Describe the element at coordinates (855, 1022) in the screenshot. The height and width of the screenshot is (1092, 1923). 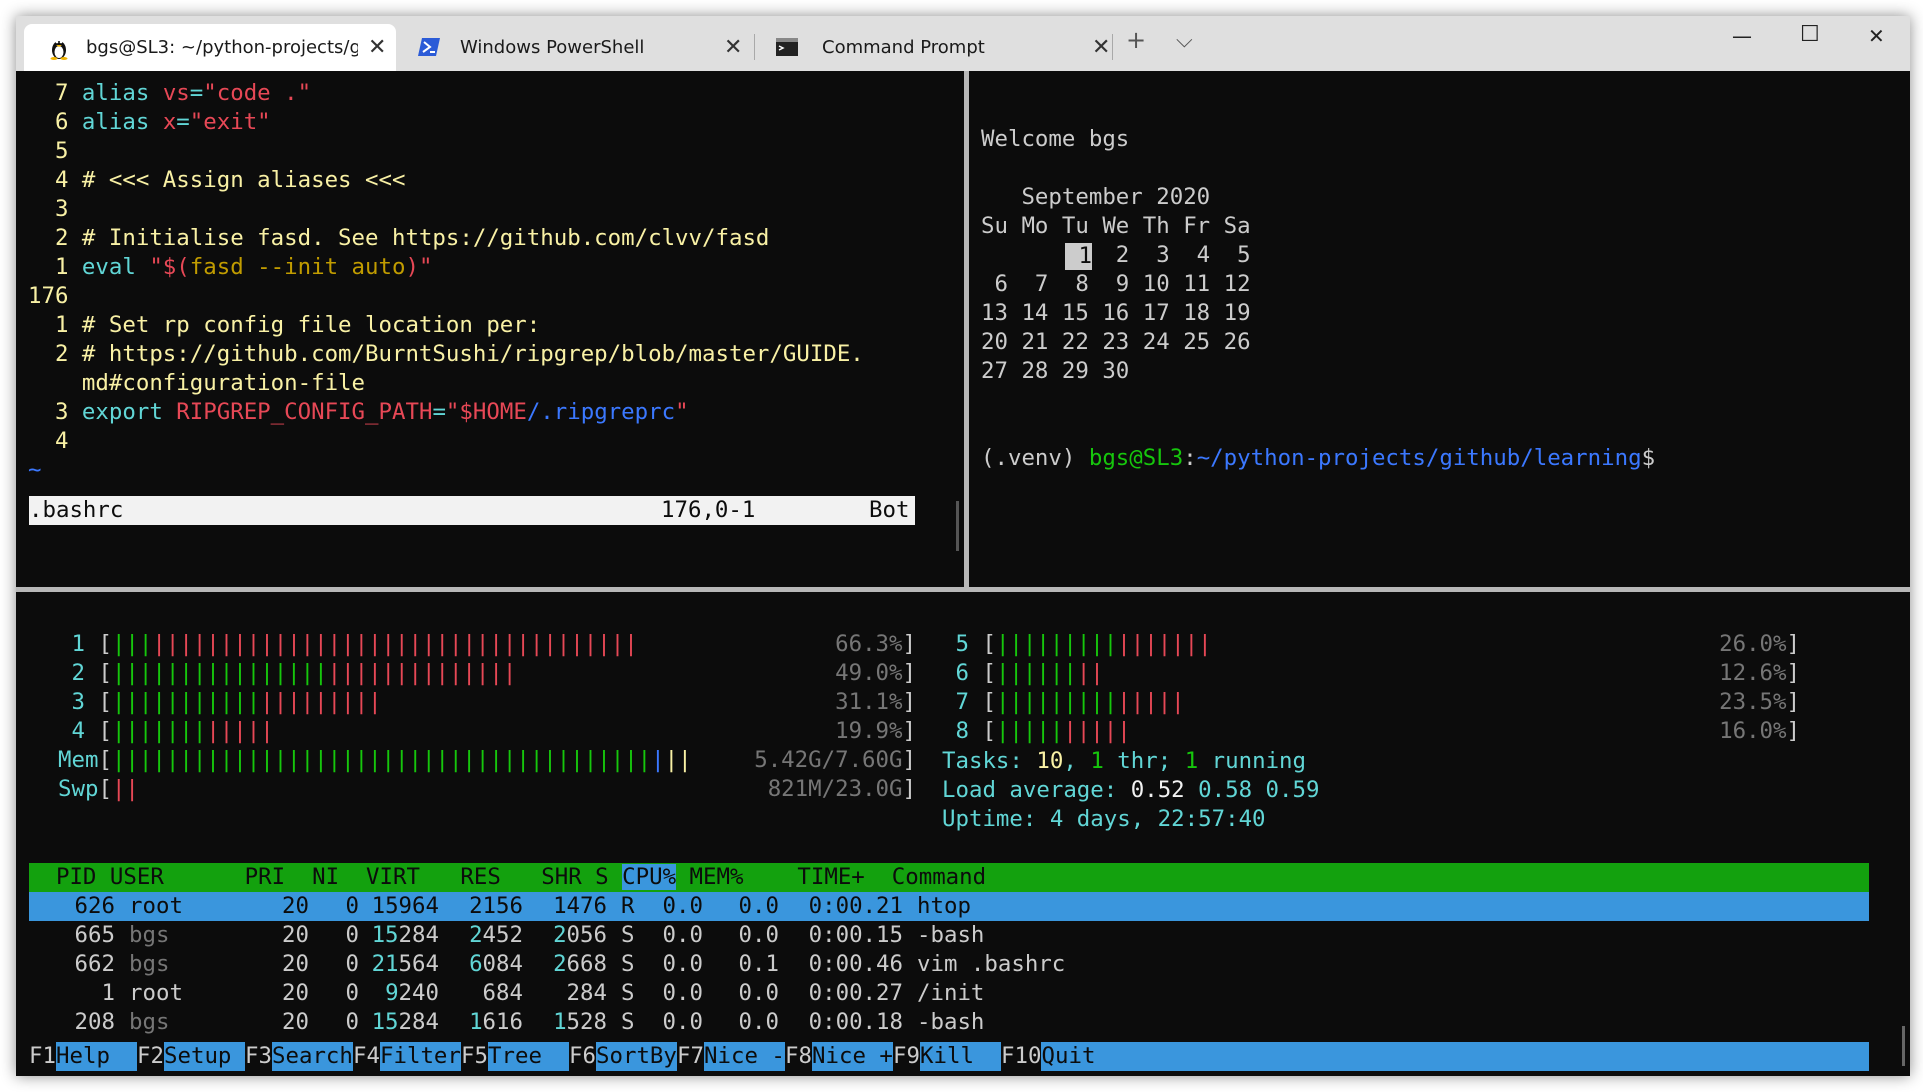
I see `process-time: 0:00.18` at that location.